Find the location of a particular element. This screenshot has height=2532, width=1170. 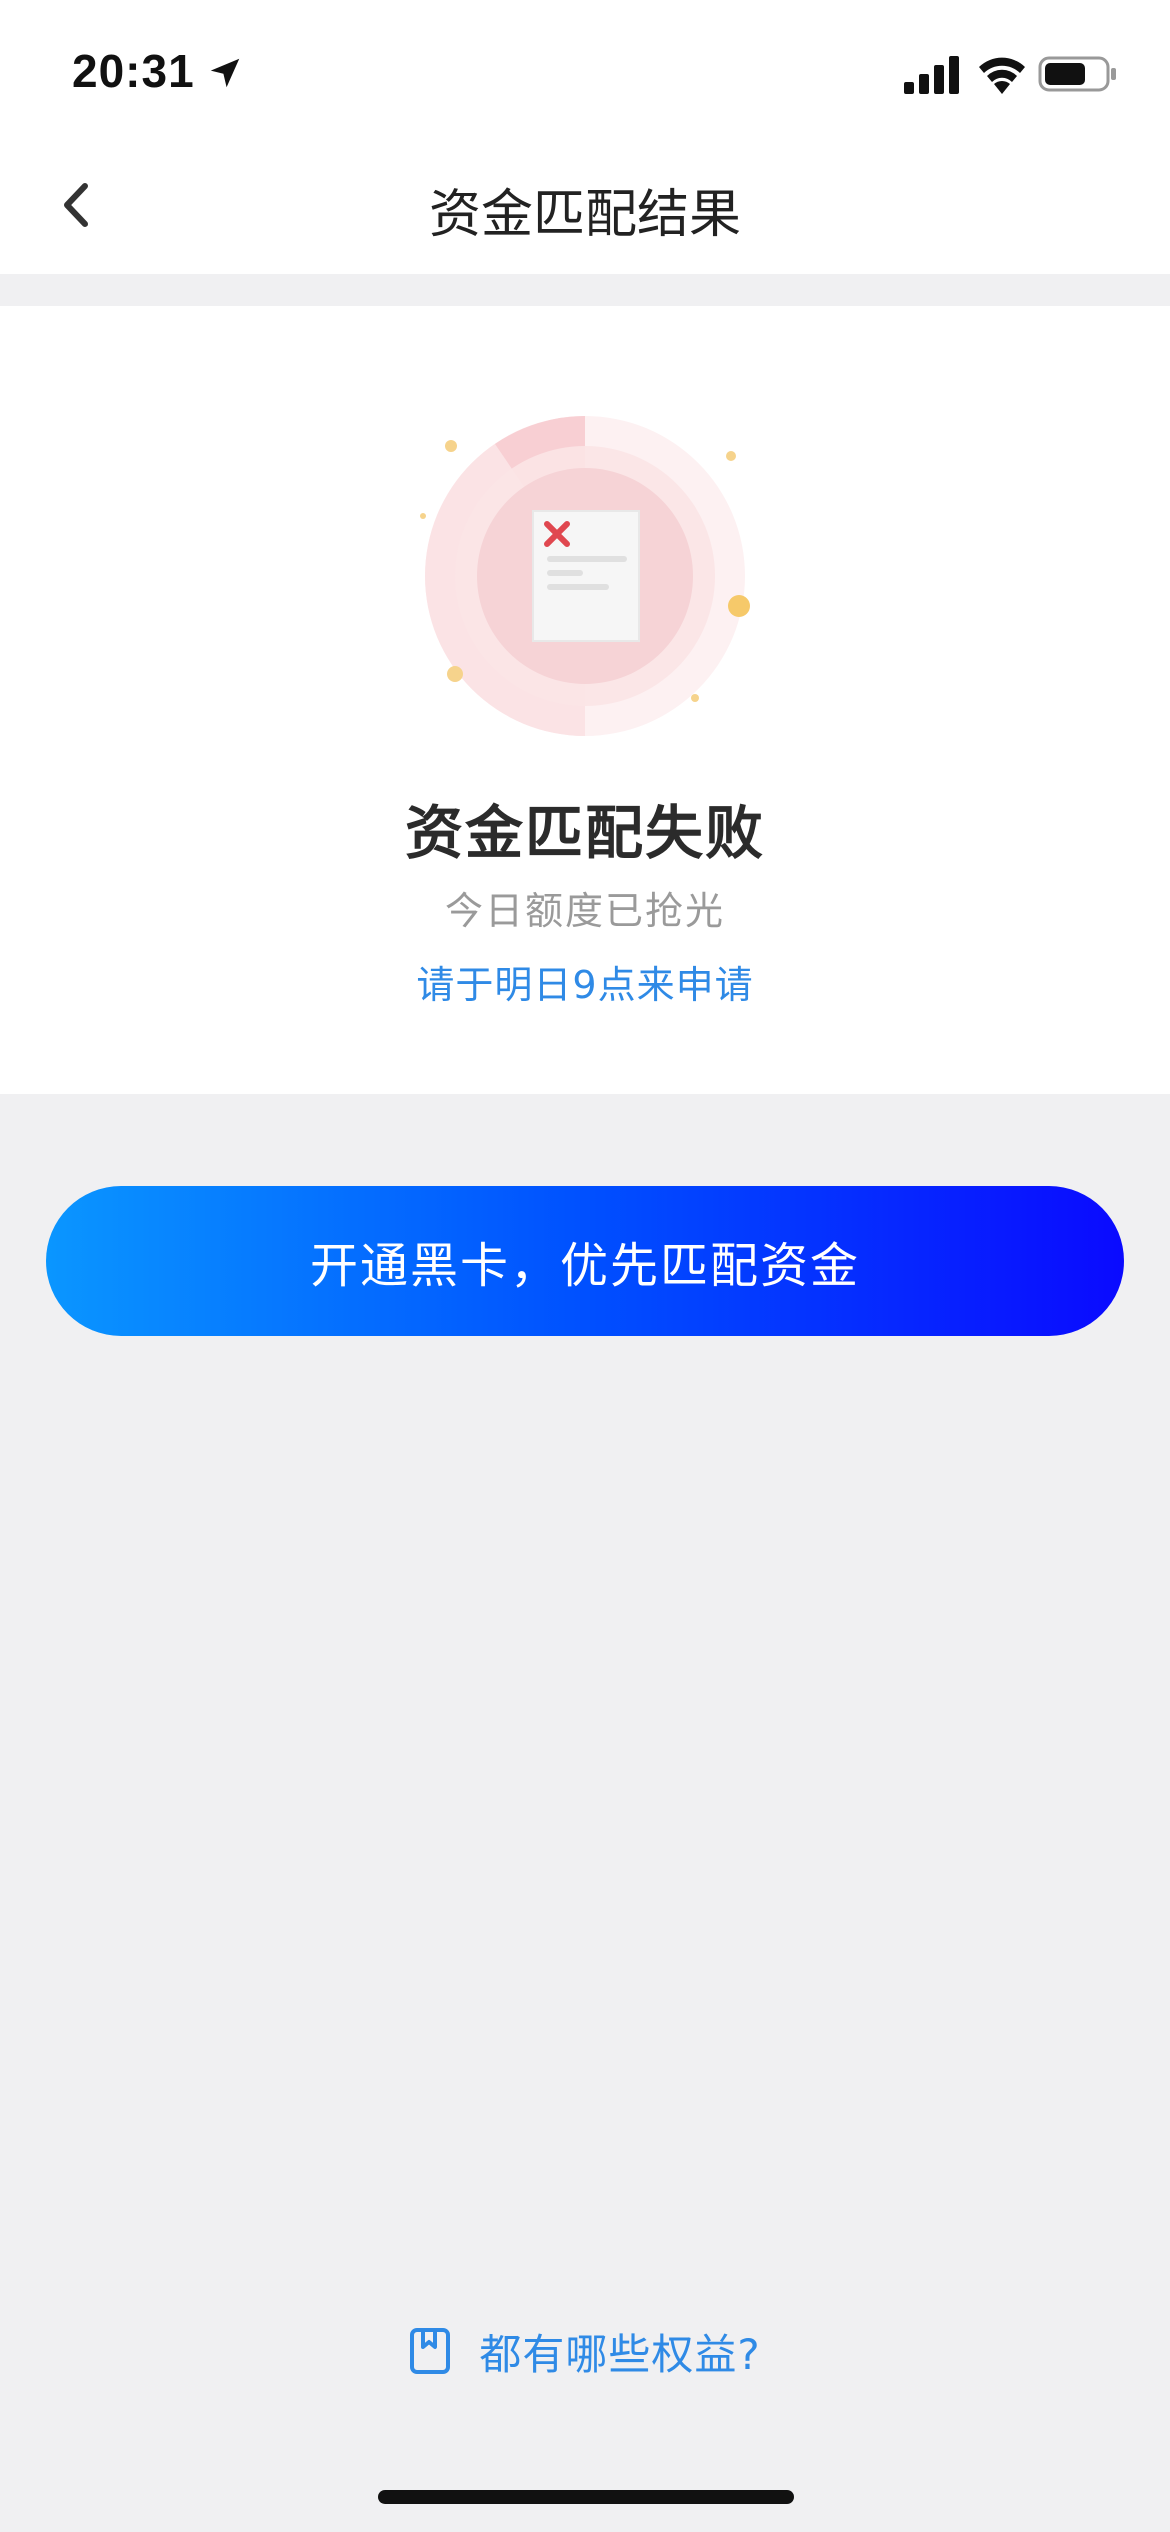

benefits-link: 都有哪些权益? is located at coordinates (585, 2351).